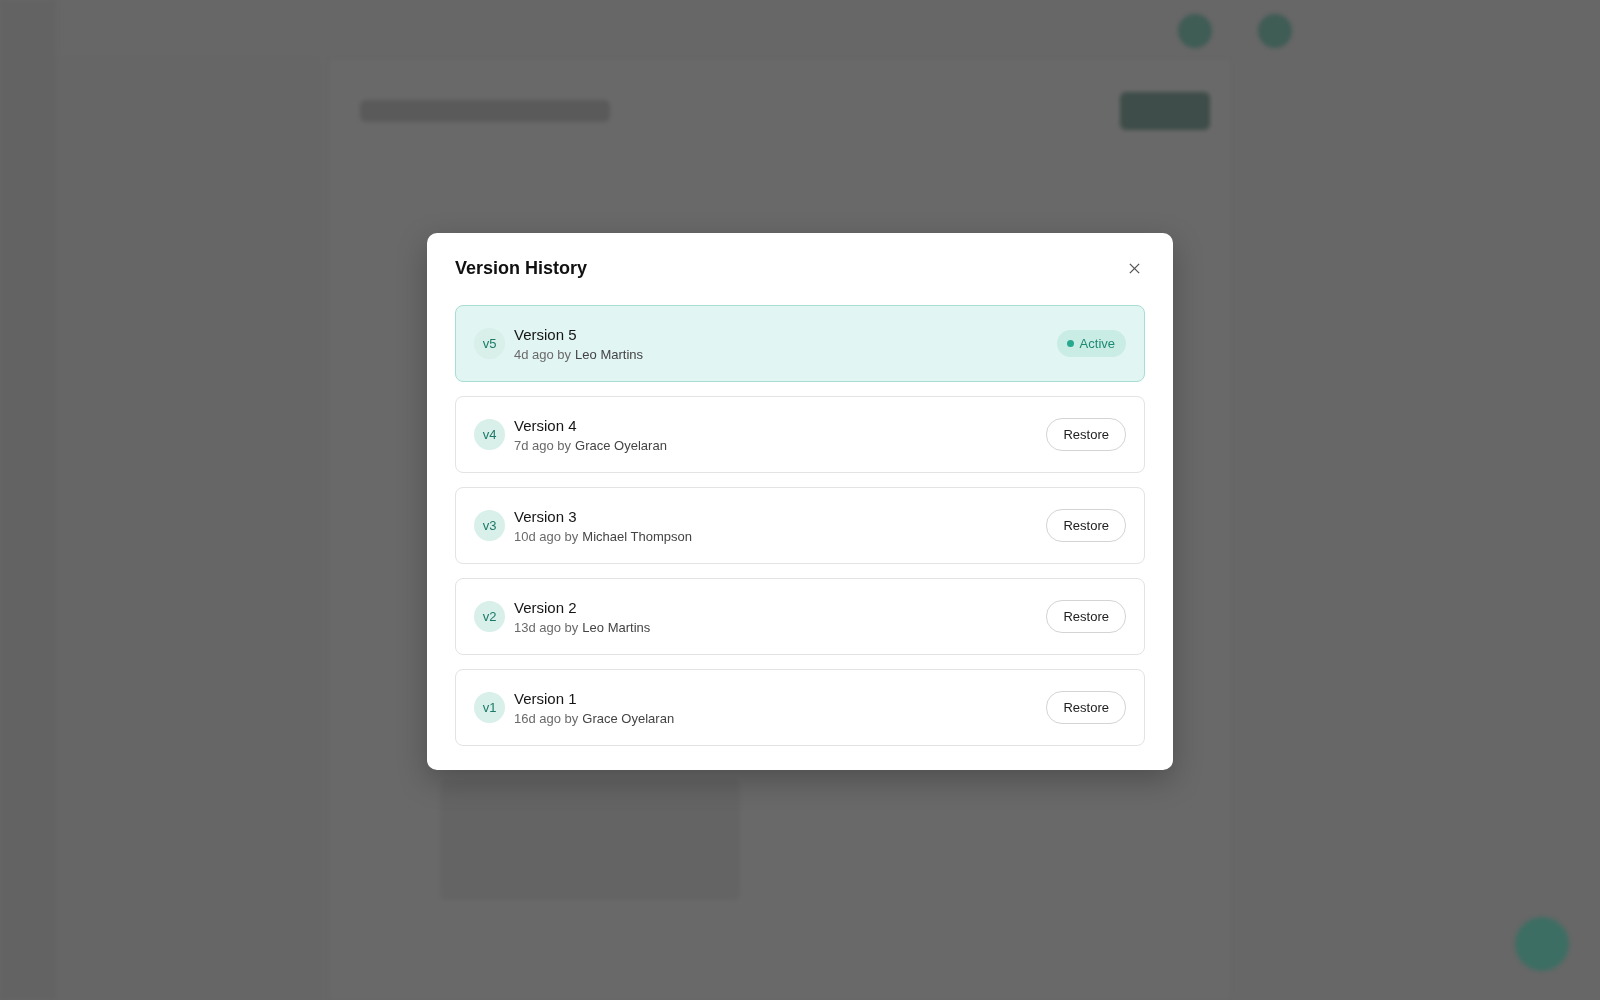 The width and height of the screenshot is (1600, 1000). What do you see at coordinates (1091, 343) in the screenshot?
I see `active-status-badge: Active` at bounding box center [1091, 343].